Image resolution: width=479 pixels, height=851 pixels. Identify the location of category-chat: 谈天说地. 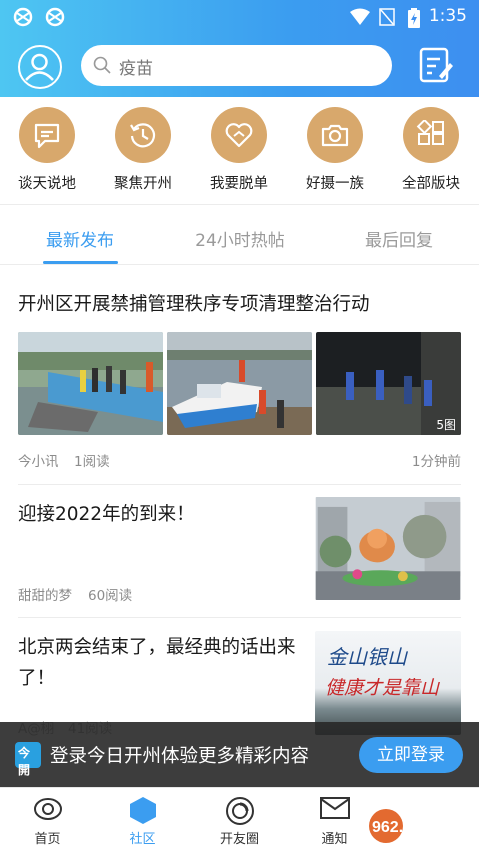
(47, 150).